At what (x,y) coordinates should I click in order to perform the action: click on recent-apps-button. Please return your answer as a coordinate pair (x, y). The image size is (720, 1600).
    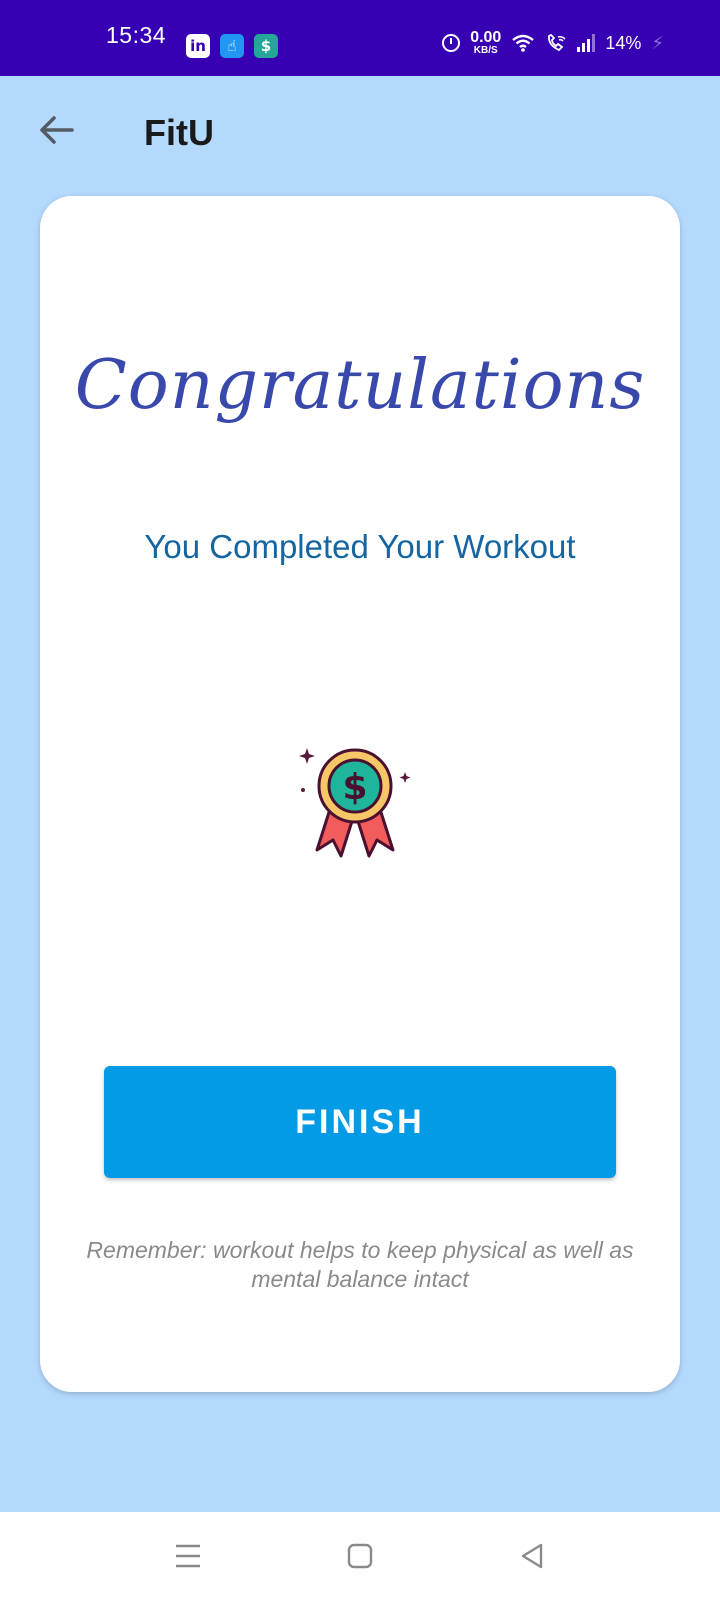
    Looking at the image, I should click on (188, 1556).